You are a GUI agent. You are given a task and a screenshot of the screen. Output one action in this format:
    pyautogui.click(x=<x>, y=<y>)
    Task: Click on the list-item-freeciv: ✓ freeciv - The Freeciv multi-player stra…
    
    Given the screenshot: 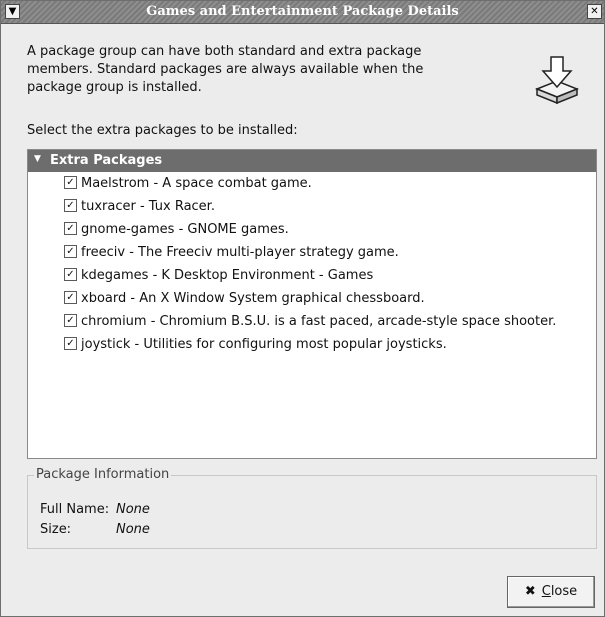 What is the action you would take?
    pyautogui.click(x=231, y=255)
    